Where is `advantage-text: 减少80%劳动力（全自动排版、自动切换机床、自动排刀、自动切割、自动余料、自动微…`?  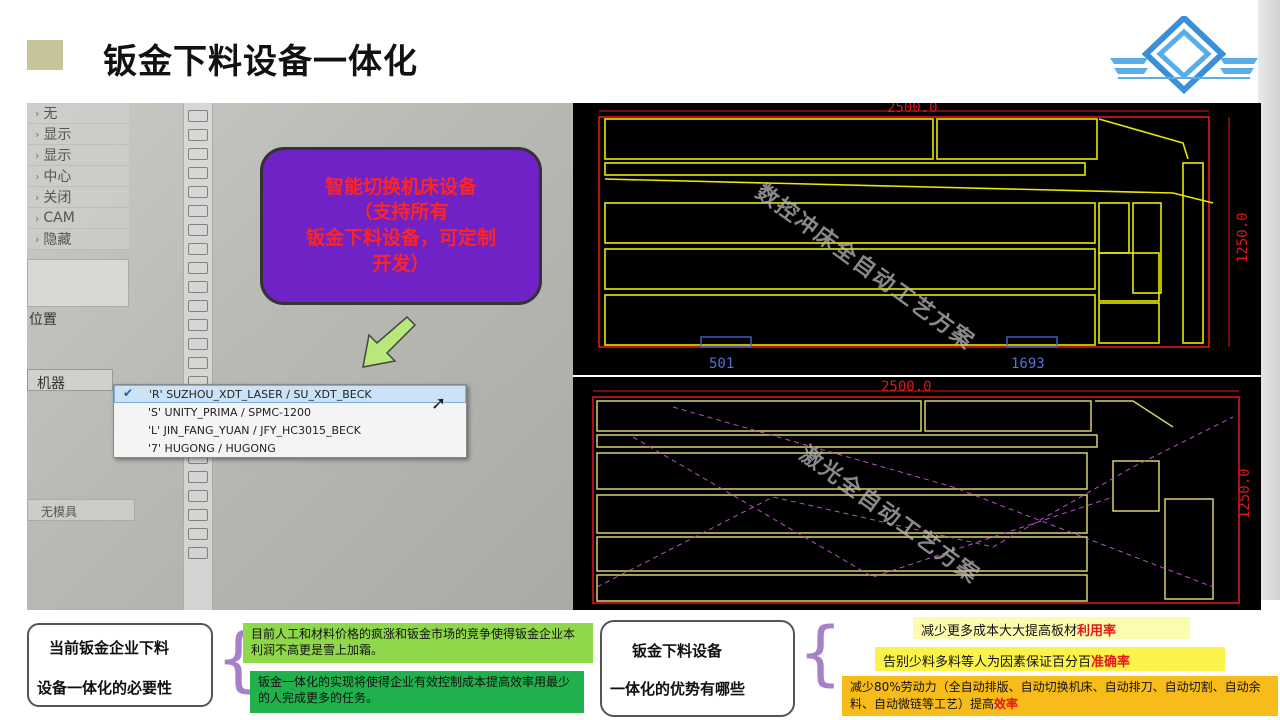 advantage-text: 减少80%劳动力（全自动排版、自动切换机床、自动排刀、自动切割、自动余料、自动微… is located at coordinates (1055, 695).